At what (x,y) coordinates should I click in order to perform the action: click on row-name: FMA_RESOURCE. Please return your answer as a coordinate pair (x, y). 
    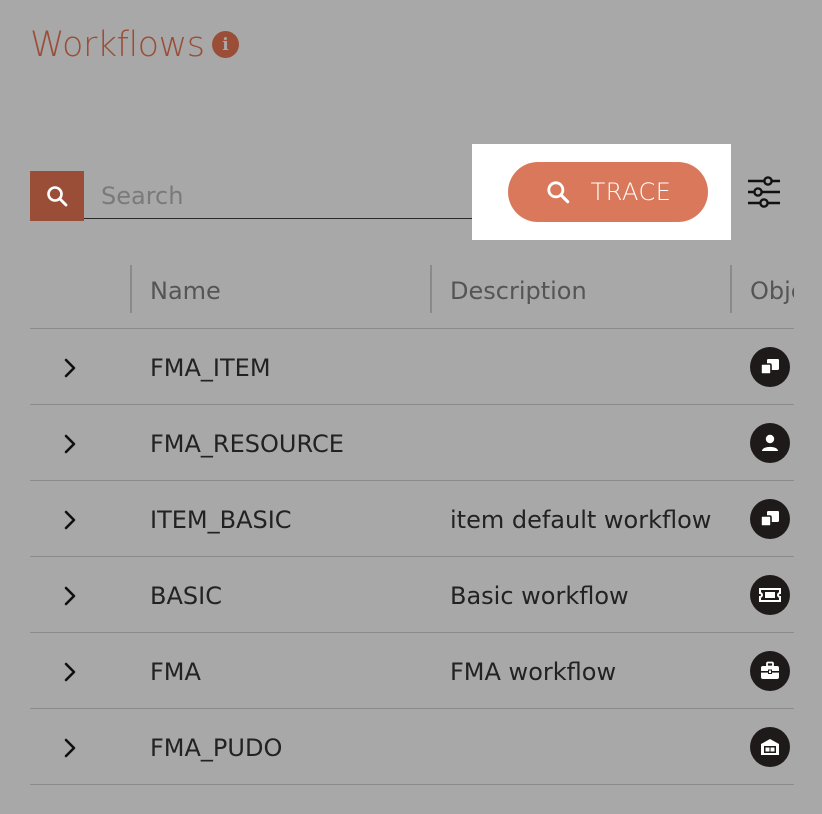
    Looking at the image, I should click on (247, 444).